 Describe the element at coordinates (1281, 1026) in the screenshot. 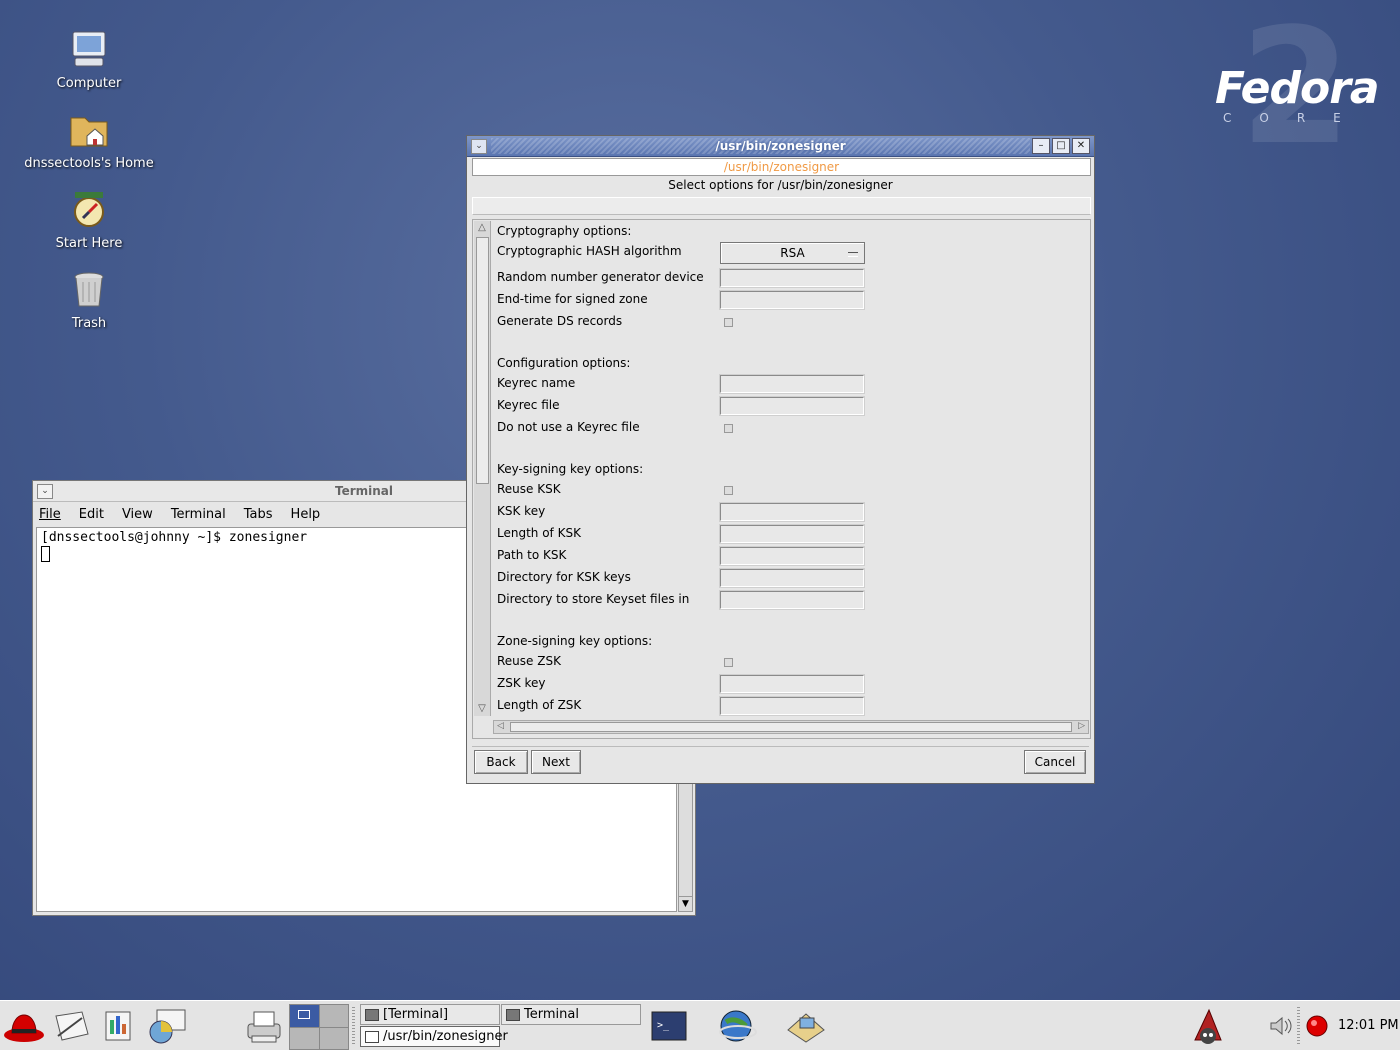

I see `volume-icon` at that location.